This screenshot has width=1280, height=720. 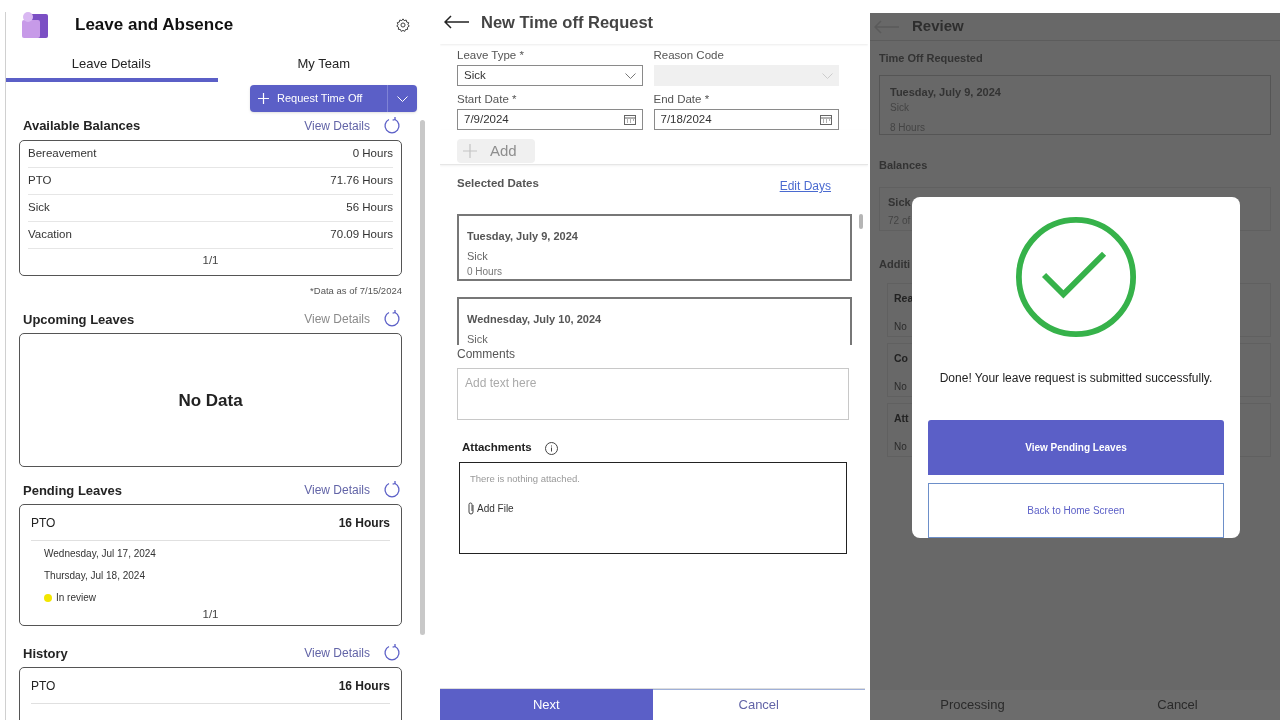 I want to click on refresh-icon, so click(x=392, y=126).